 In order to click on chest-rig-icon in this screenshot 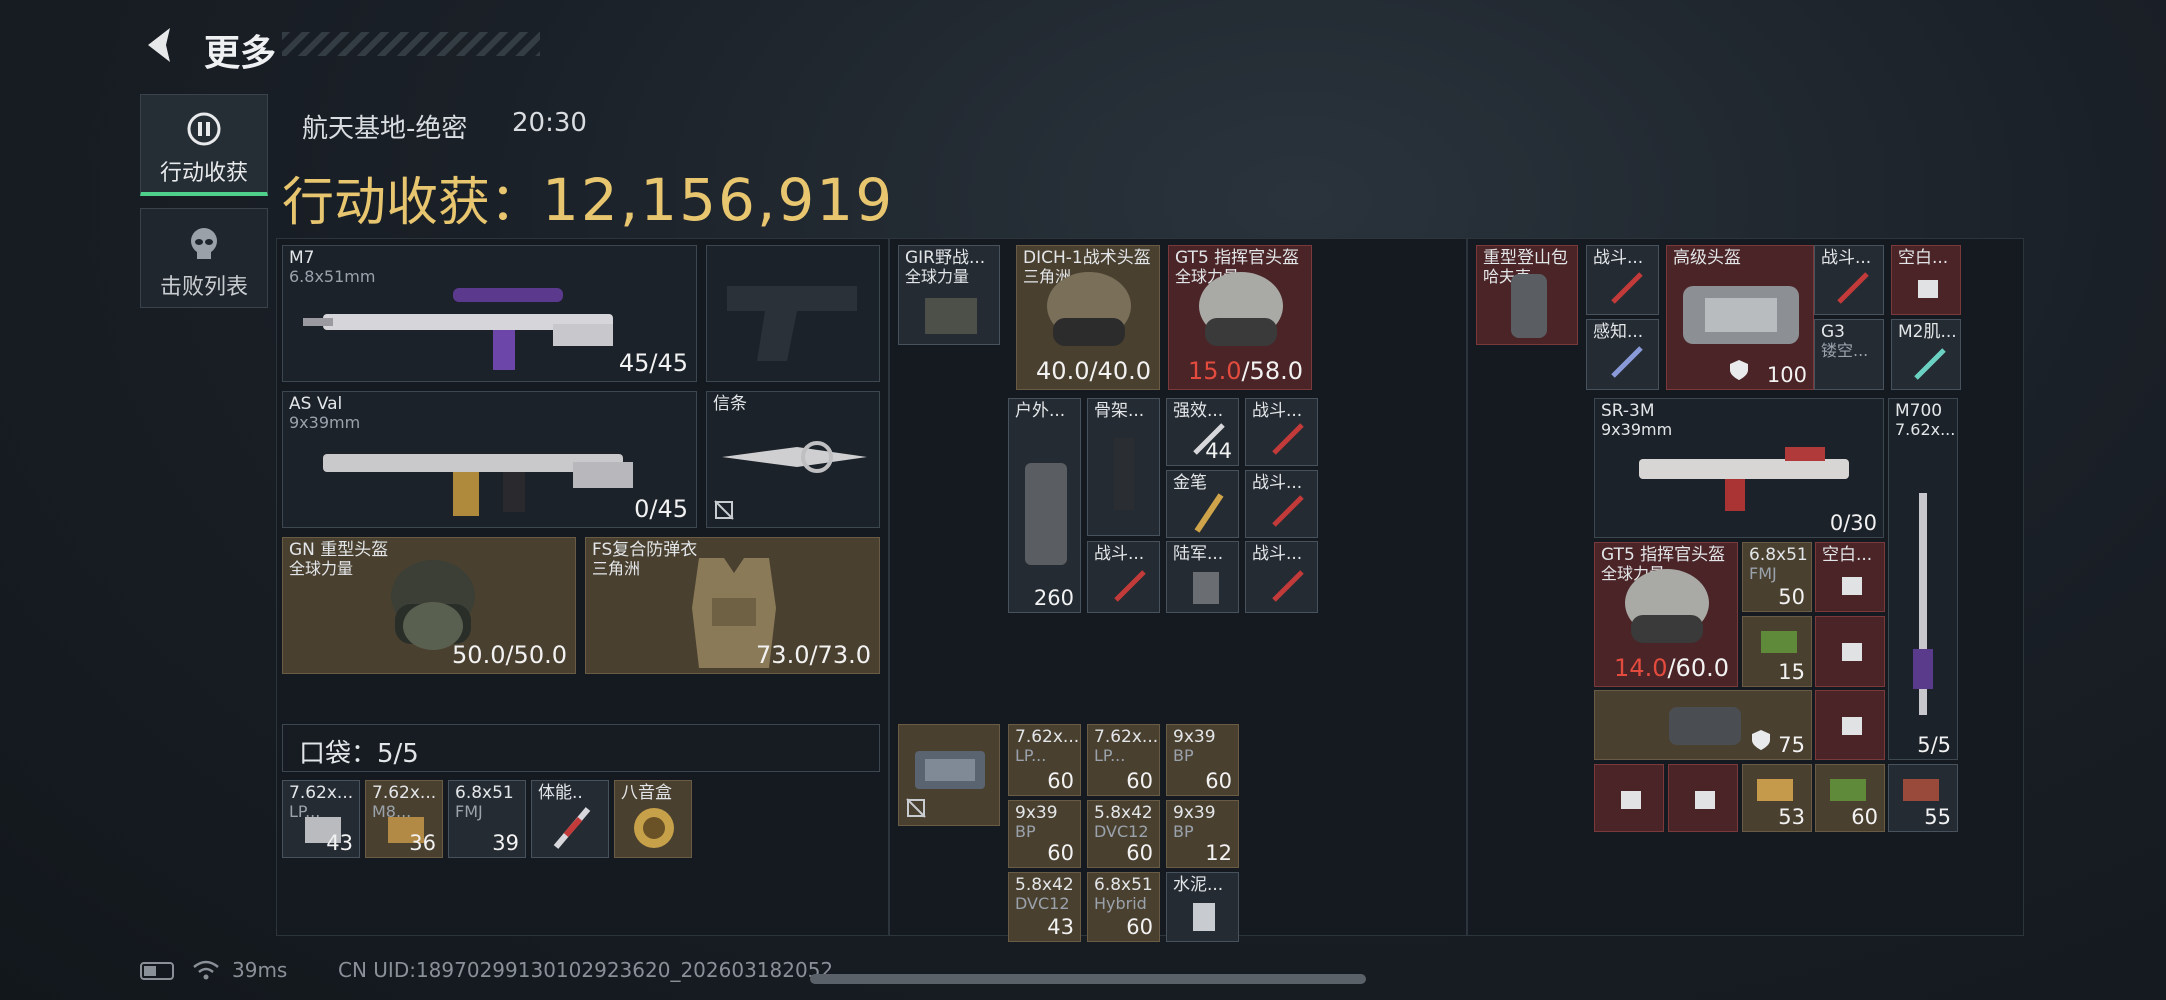, I will do `click(951, 316)`.